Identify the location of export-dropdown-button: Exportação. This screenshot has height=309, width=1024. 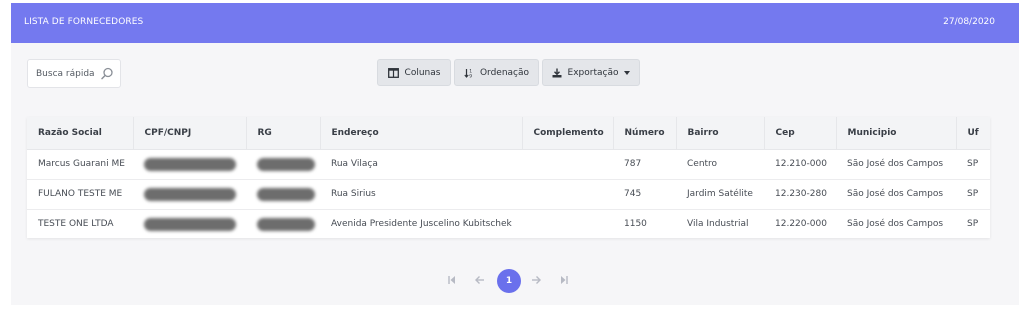
(591, 72).